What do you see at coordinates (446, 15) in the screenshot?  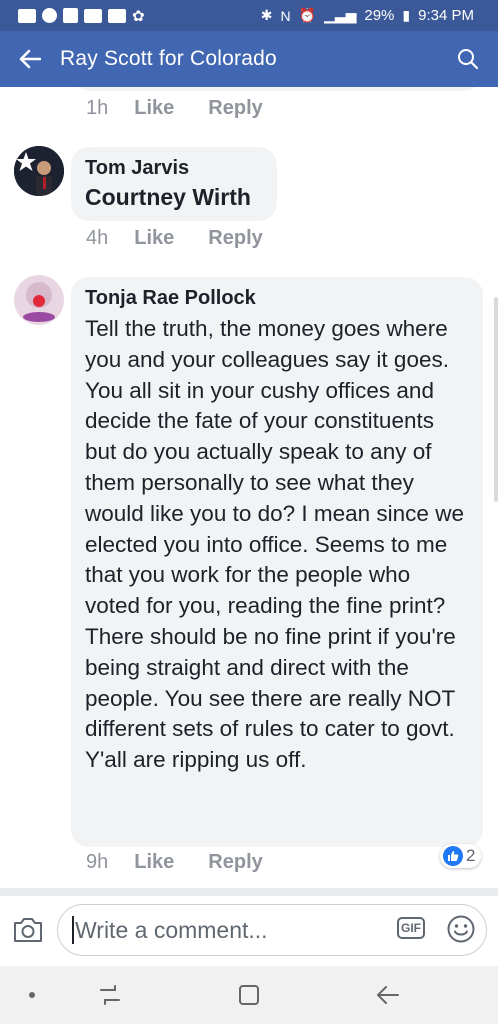 I see `clock: 9:34 PM` at bounding box center [446, 15].